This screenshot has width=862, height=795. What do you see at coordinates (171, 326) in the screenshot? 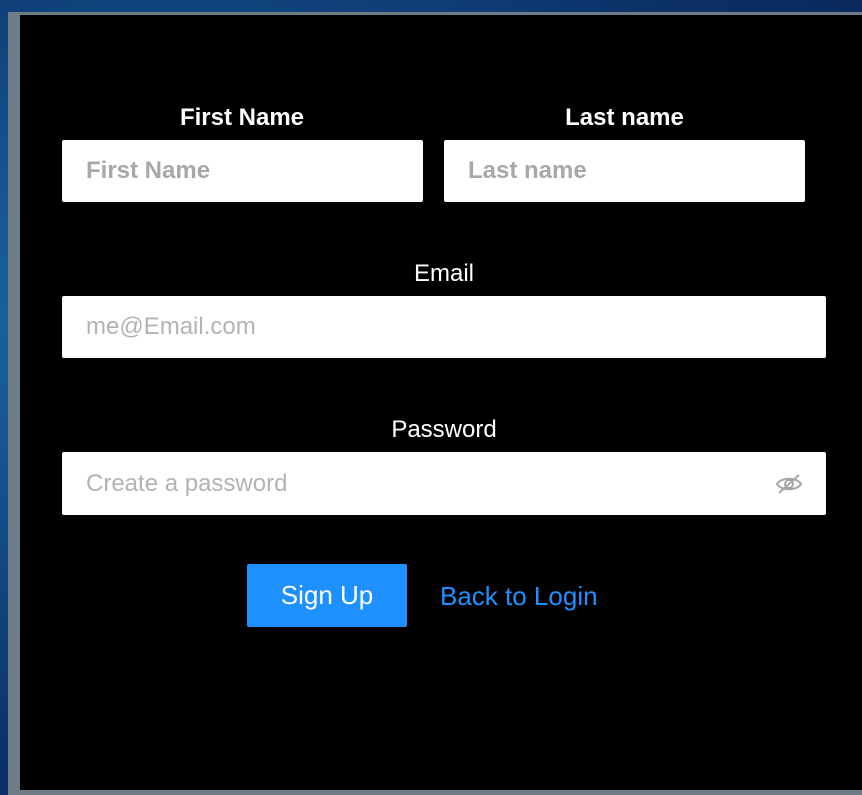
I see `email-placeholder: me@Email.com` at bounding box center [171, 326].